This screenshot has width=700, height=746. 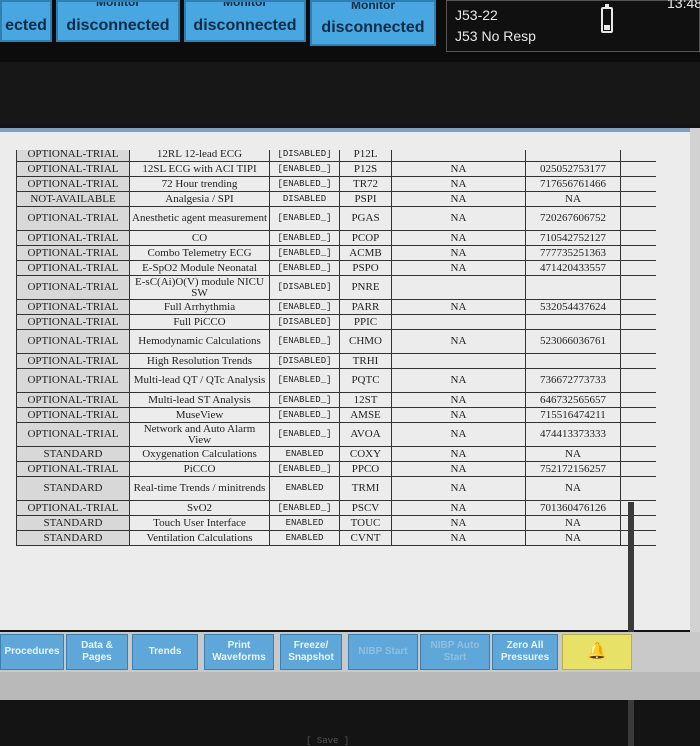 I want to click on device-status-panel: J53-22 J53 No Resp 13:48, so click(x=573, y=26).